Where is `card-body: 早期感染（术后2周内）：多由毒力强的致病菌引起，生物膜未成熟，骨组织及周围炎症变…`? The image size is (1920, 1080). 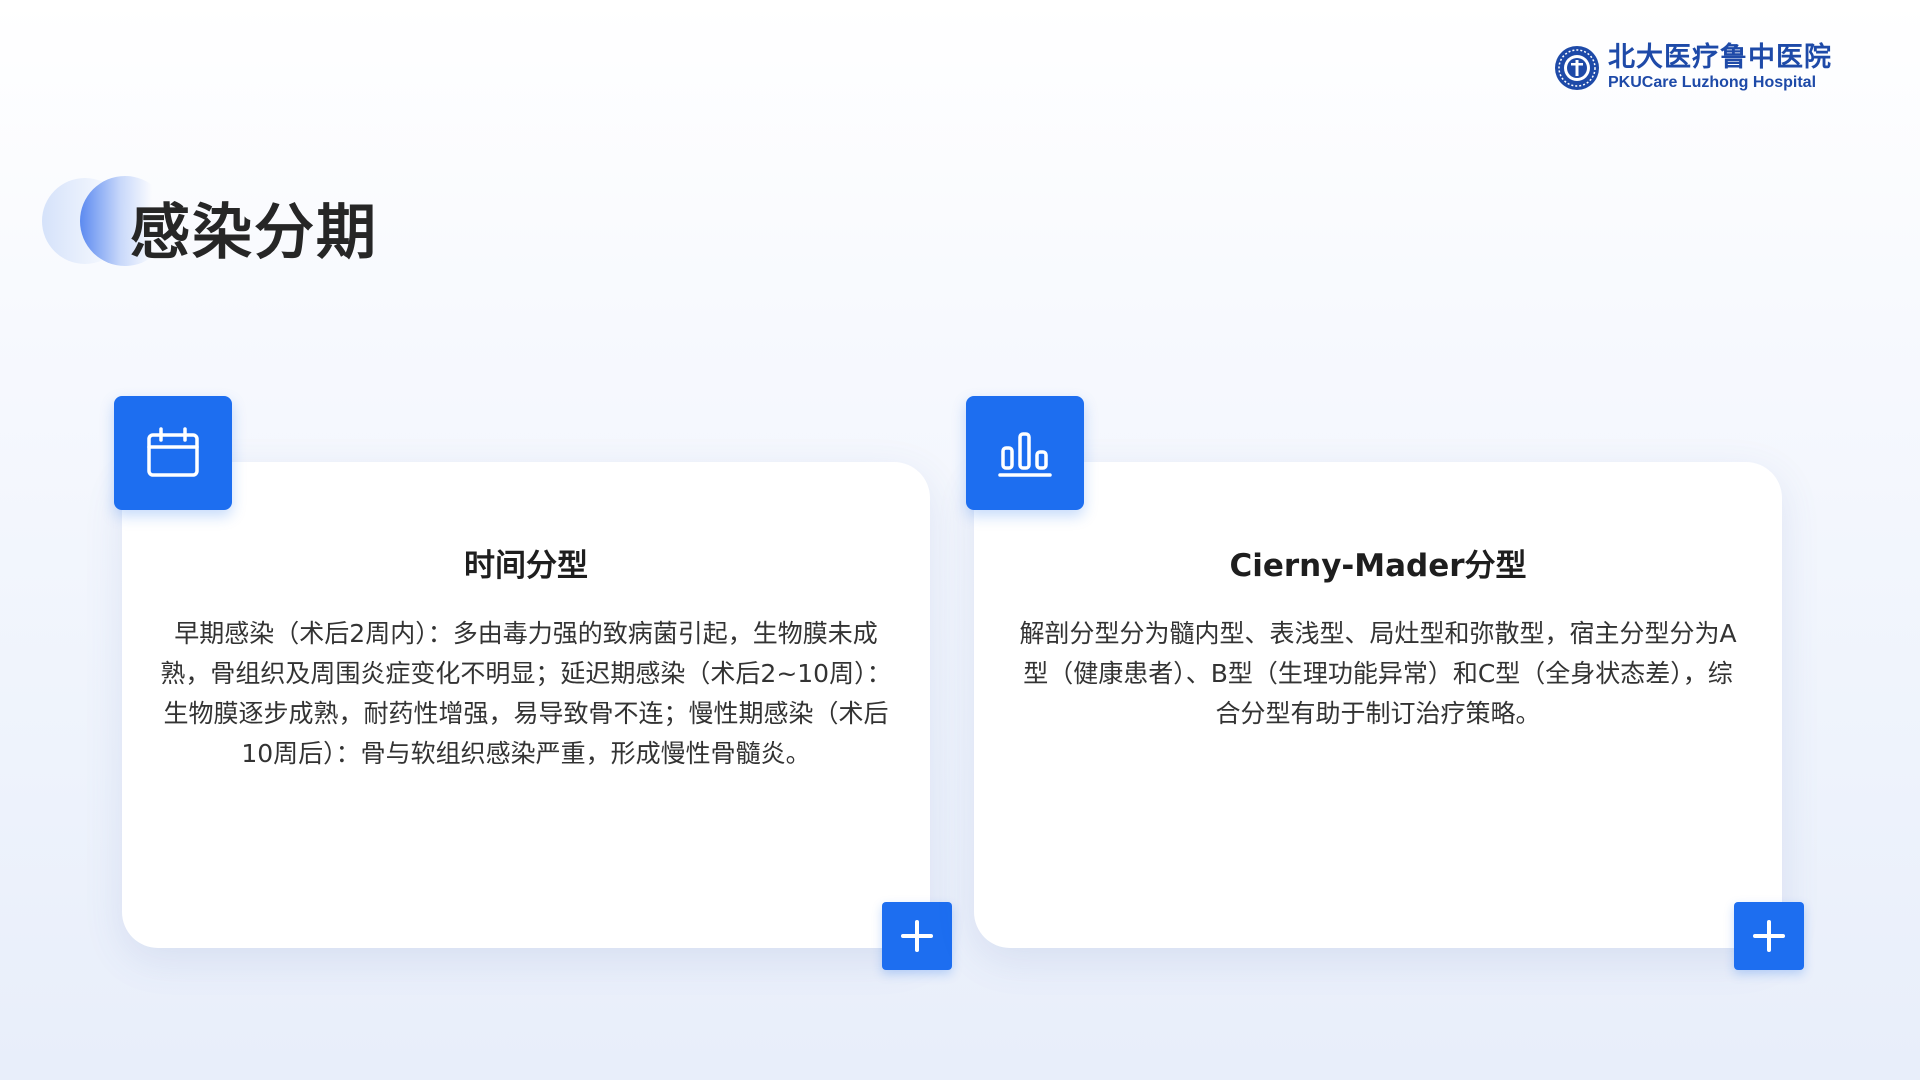
card-body: 早期感染（术后2周内）：多由毒力强的致病菌引起，生物膜未成熟，骨组织及周围炎症变… is located at coordinates (526, 693).